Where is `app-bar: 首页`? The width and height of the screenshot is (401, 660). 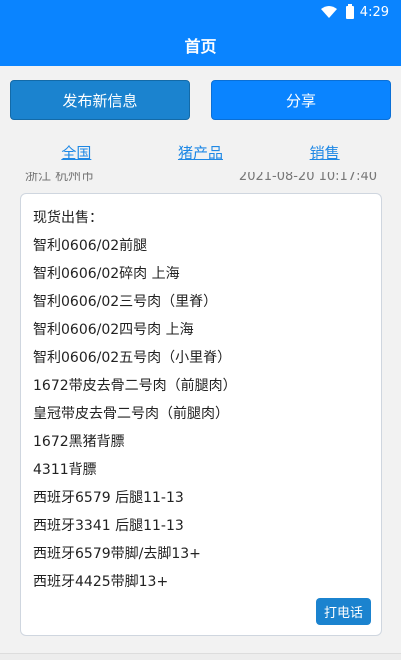
app-bar: 首页 is located at coordinates (200, 45).